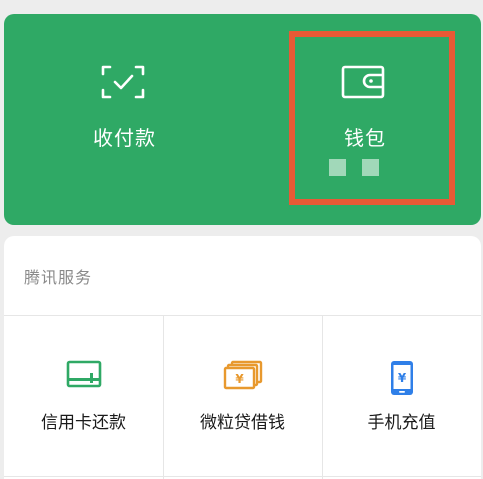 The image size is (483, 479). Describe the element at coordinates (83, 423) in the screenshot. I see `service-label: 信用卡还款` at that location.